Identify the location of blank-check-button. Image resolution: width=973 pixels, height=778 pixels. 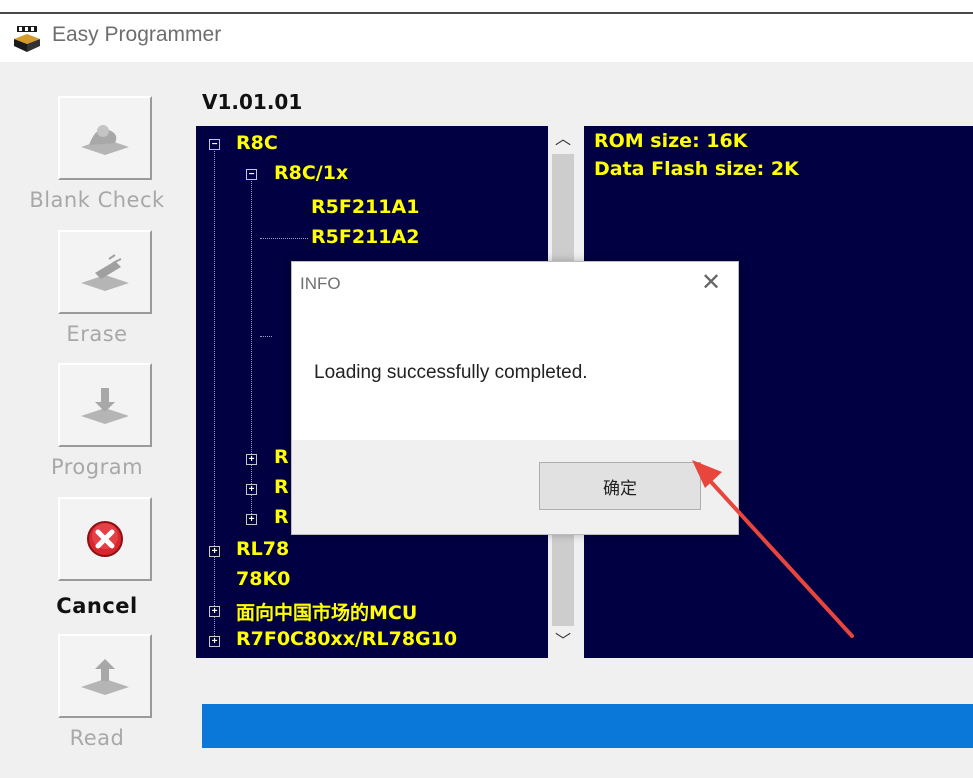
(105, 138).